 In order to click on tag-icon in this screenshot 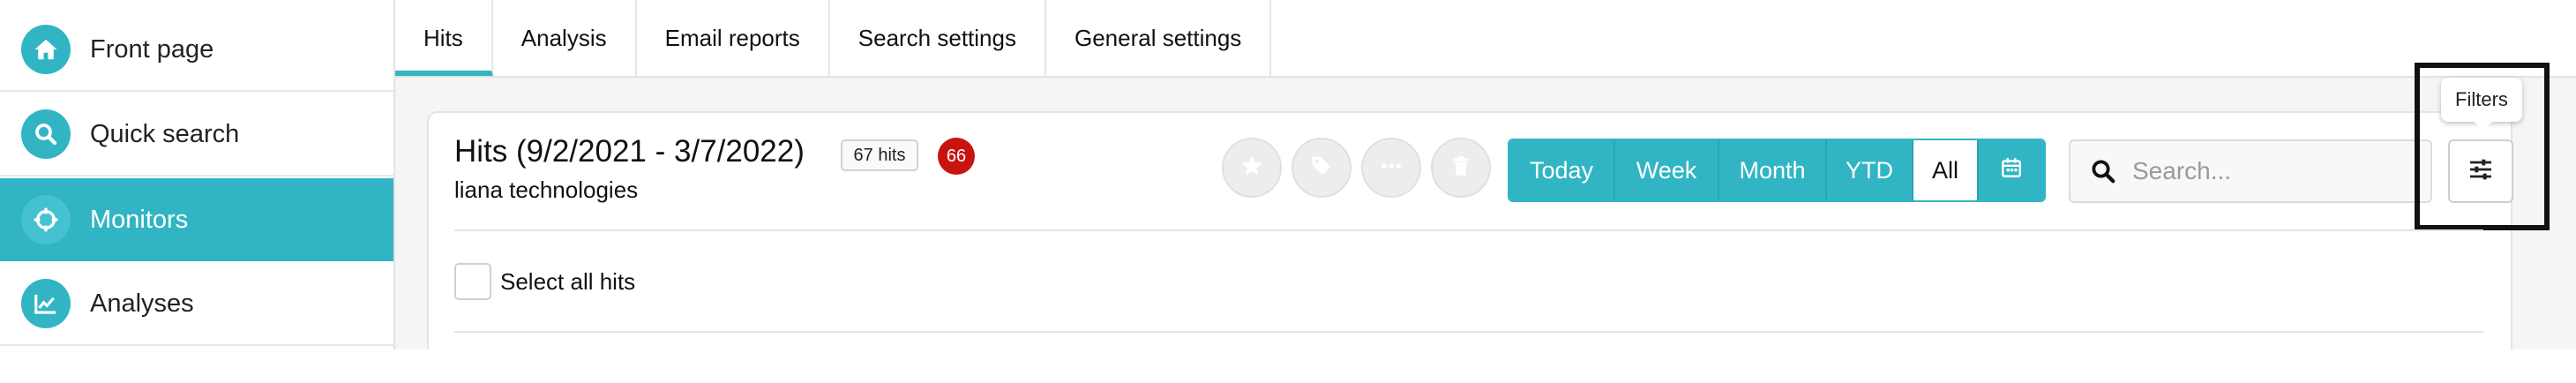, I will do `click(1322, 169)`.